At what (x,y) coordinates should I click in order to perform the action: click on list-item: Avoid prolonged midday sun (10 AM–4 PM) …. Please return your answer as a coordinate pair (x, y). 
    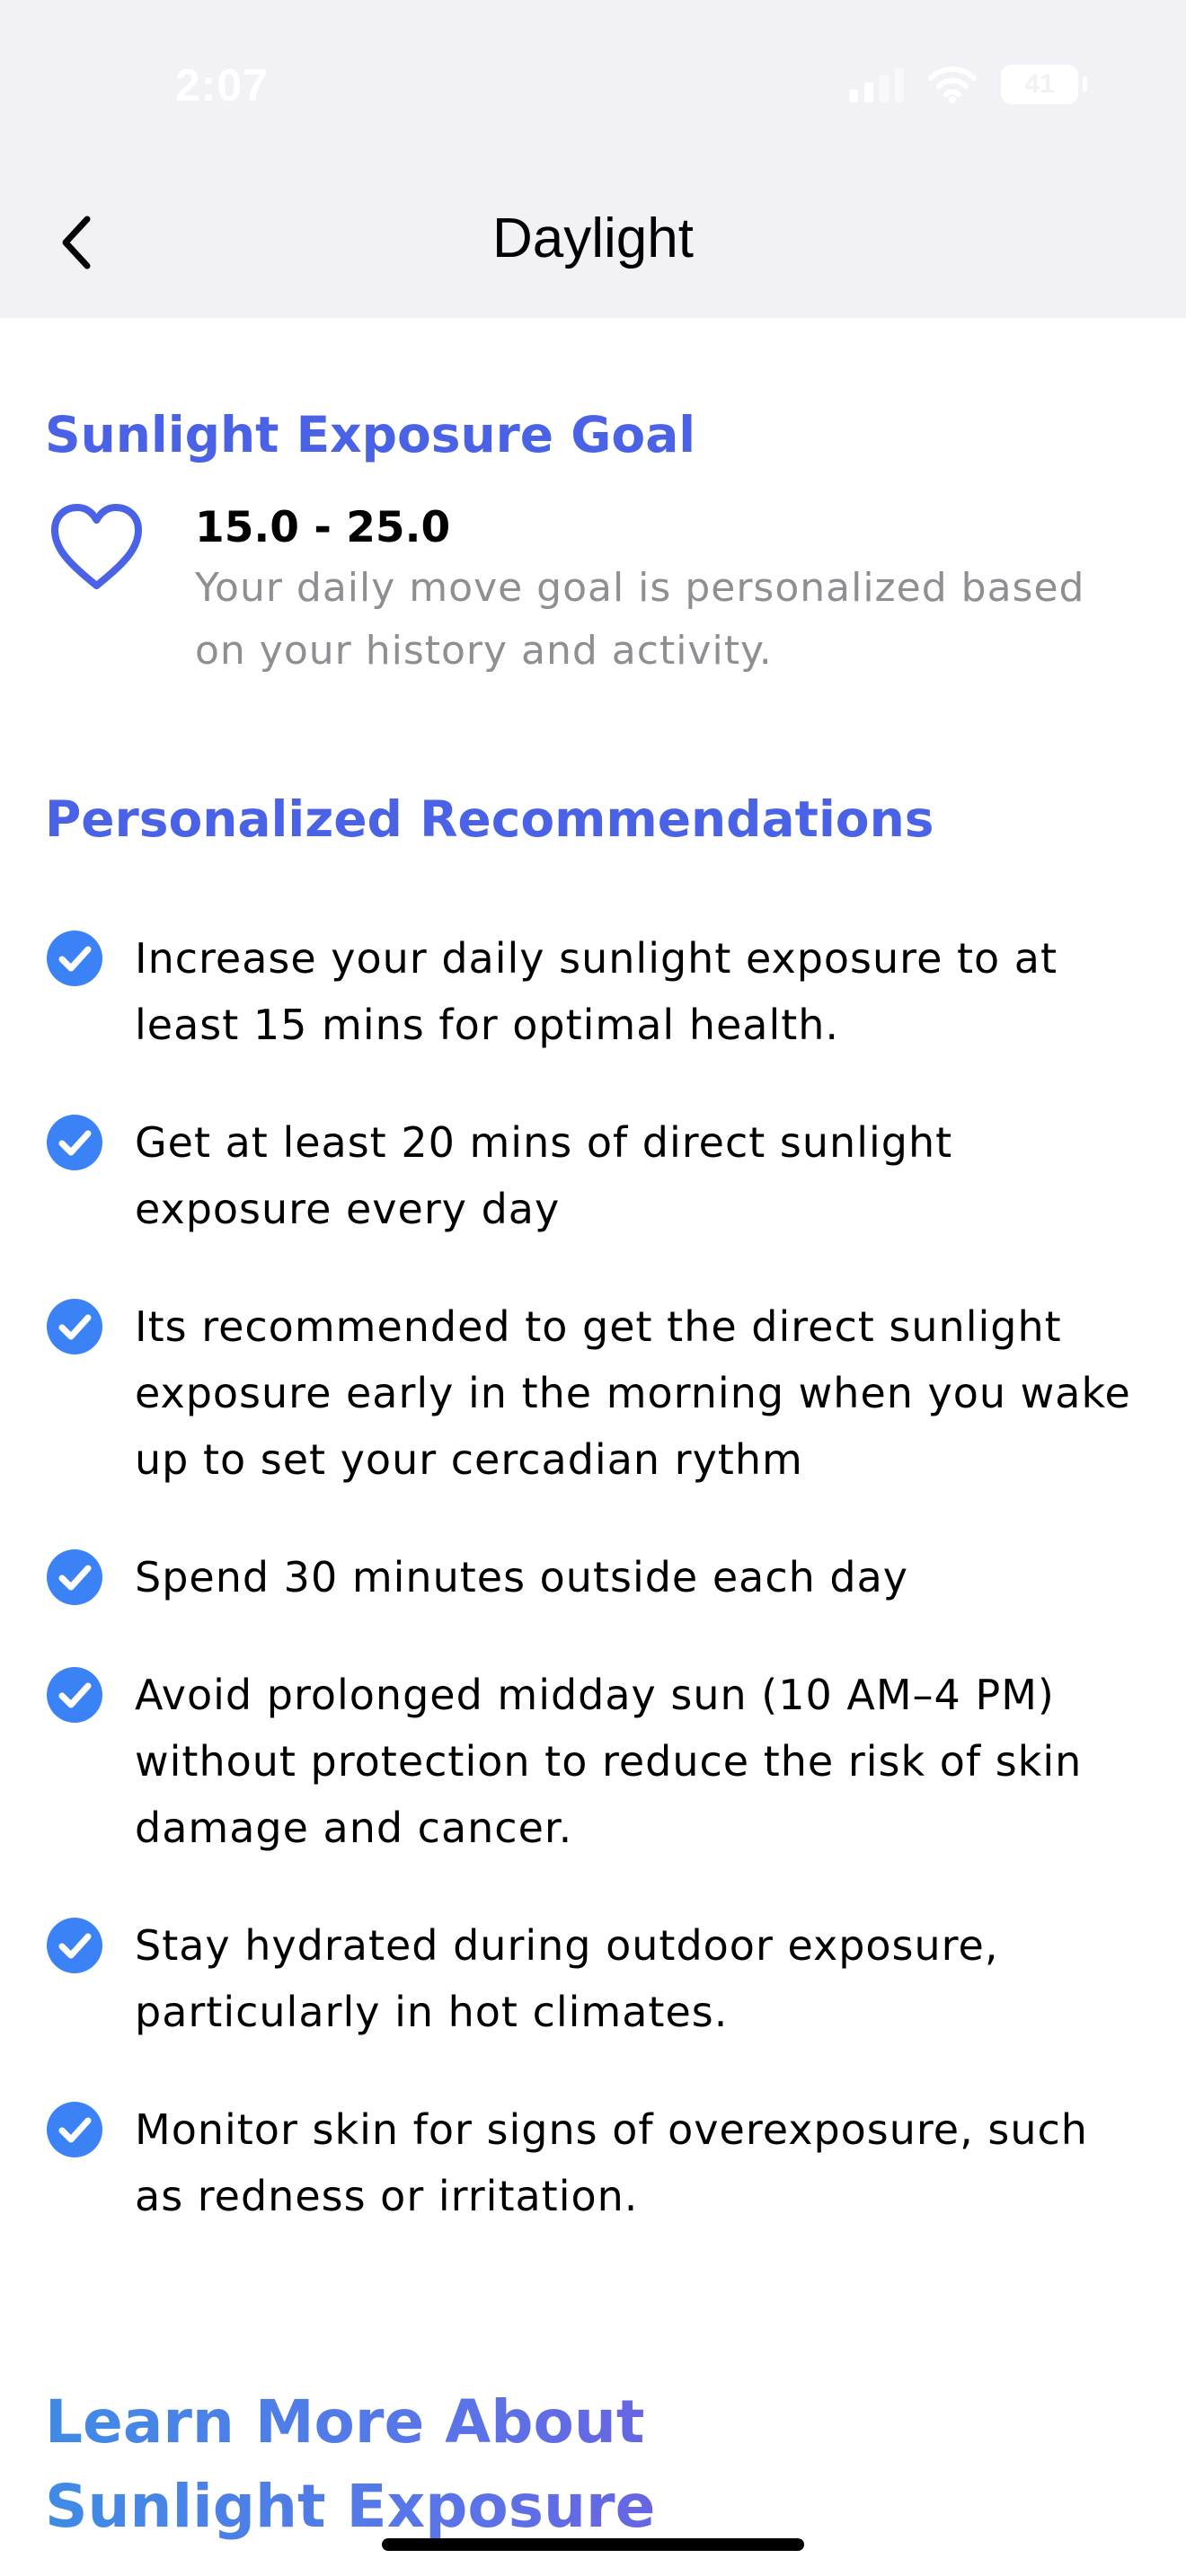
    Looking at the image, I should click on (597, 1761).